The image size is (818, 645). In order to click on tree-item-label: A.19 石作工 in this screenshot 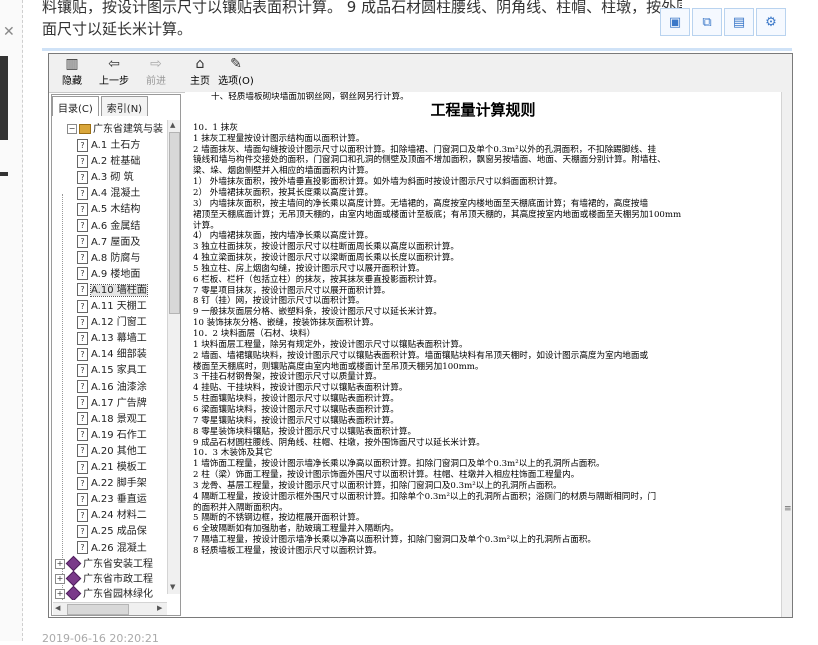, I will do `click(119, 435)`.